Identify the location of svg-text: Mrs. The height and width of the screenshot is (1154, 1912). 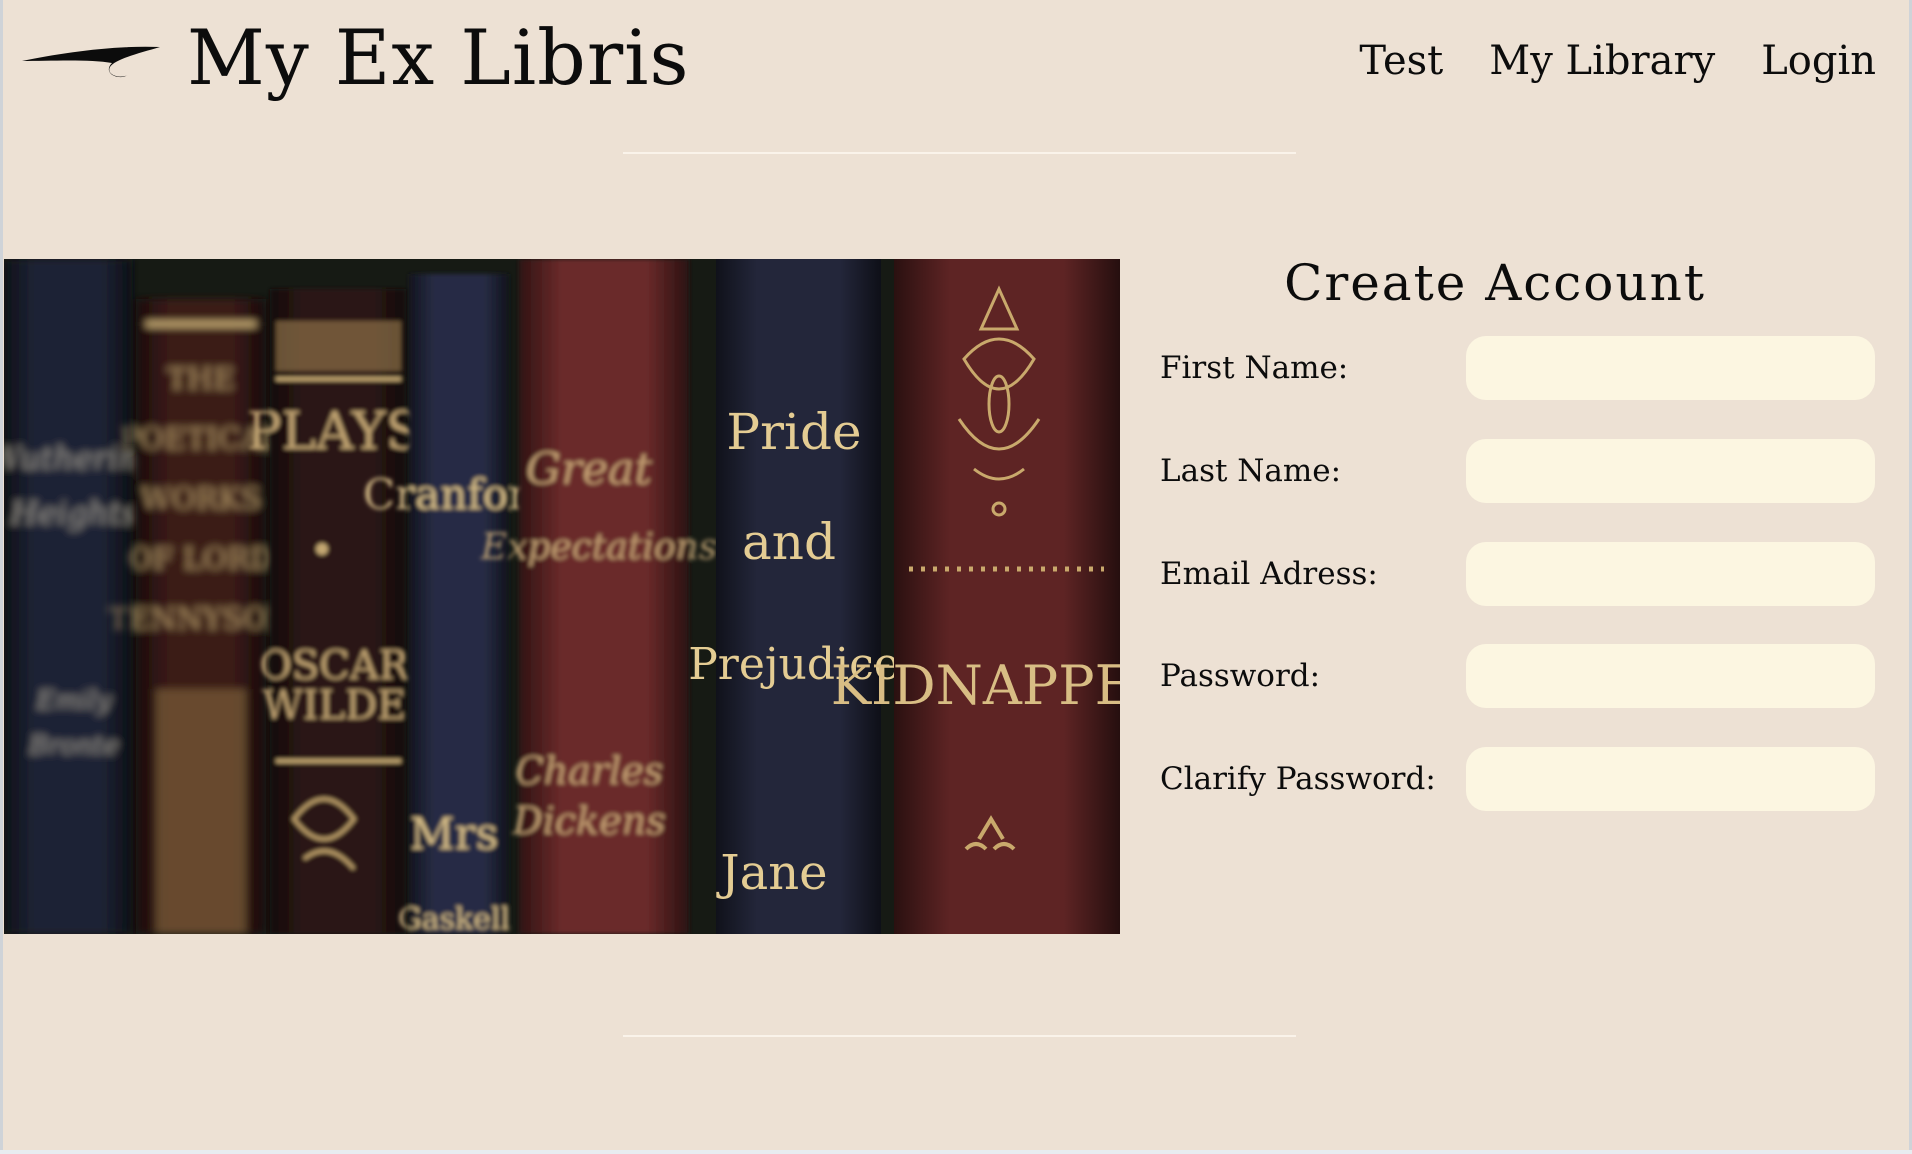
(454, 834).